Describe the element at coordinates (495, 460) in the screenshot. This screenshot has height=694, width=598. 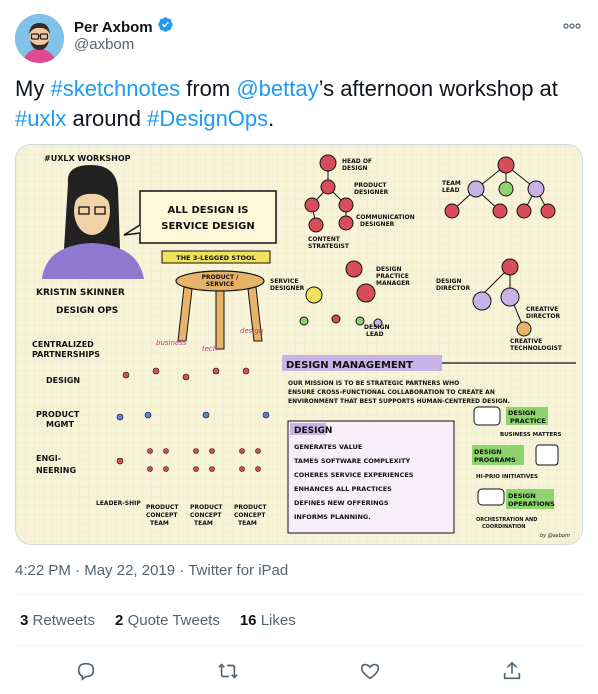
I see `svg-text: PROGRAMS` at that location.